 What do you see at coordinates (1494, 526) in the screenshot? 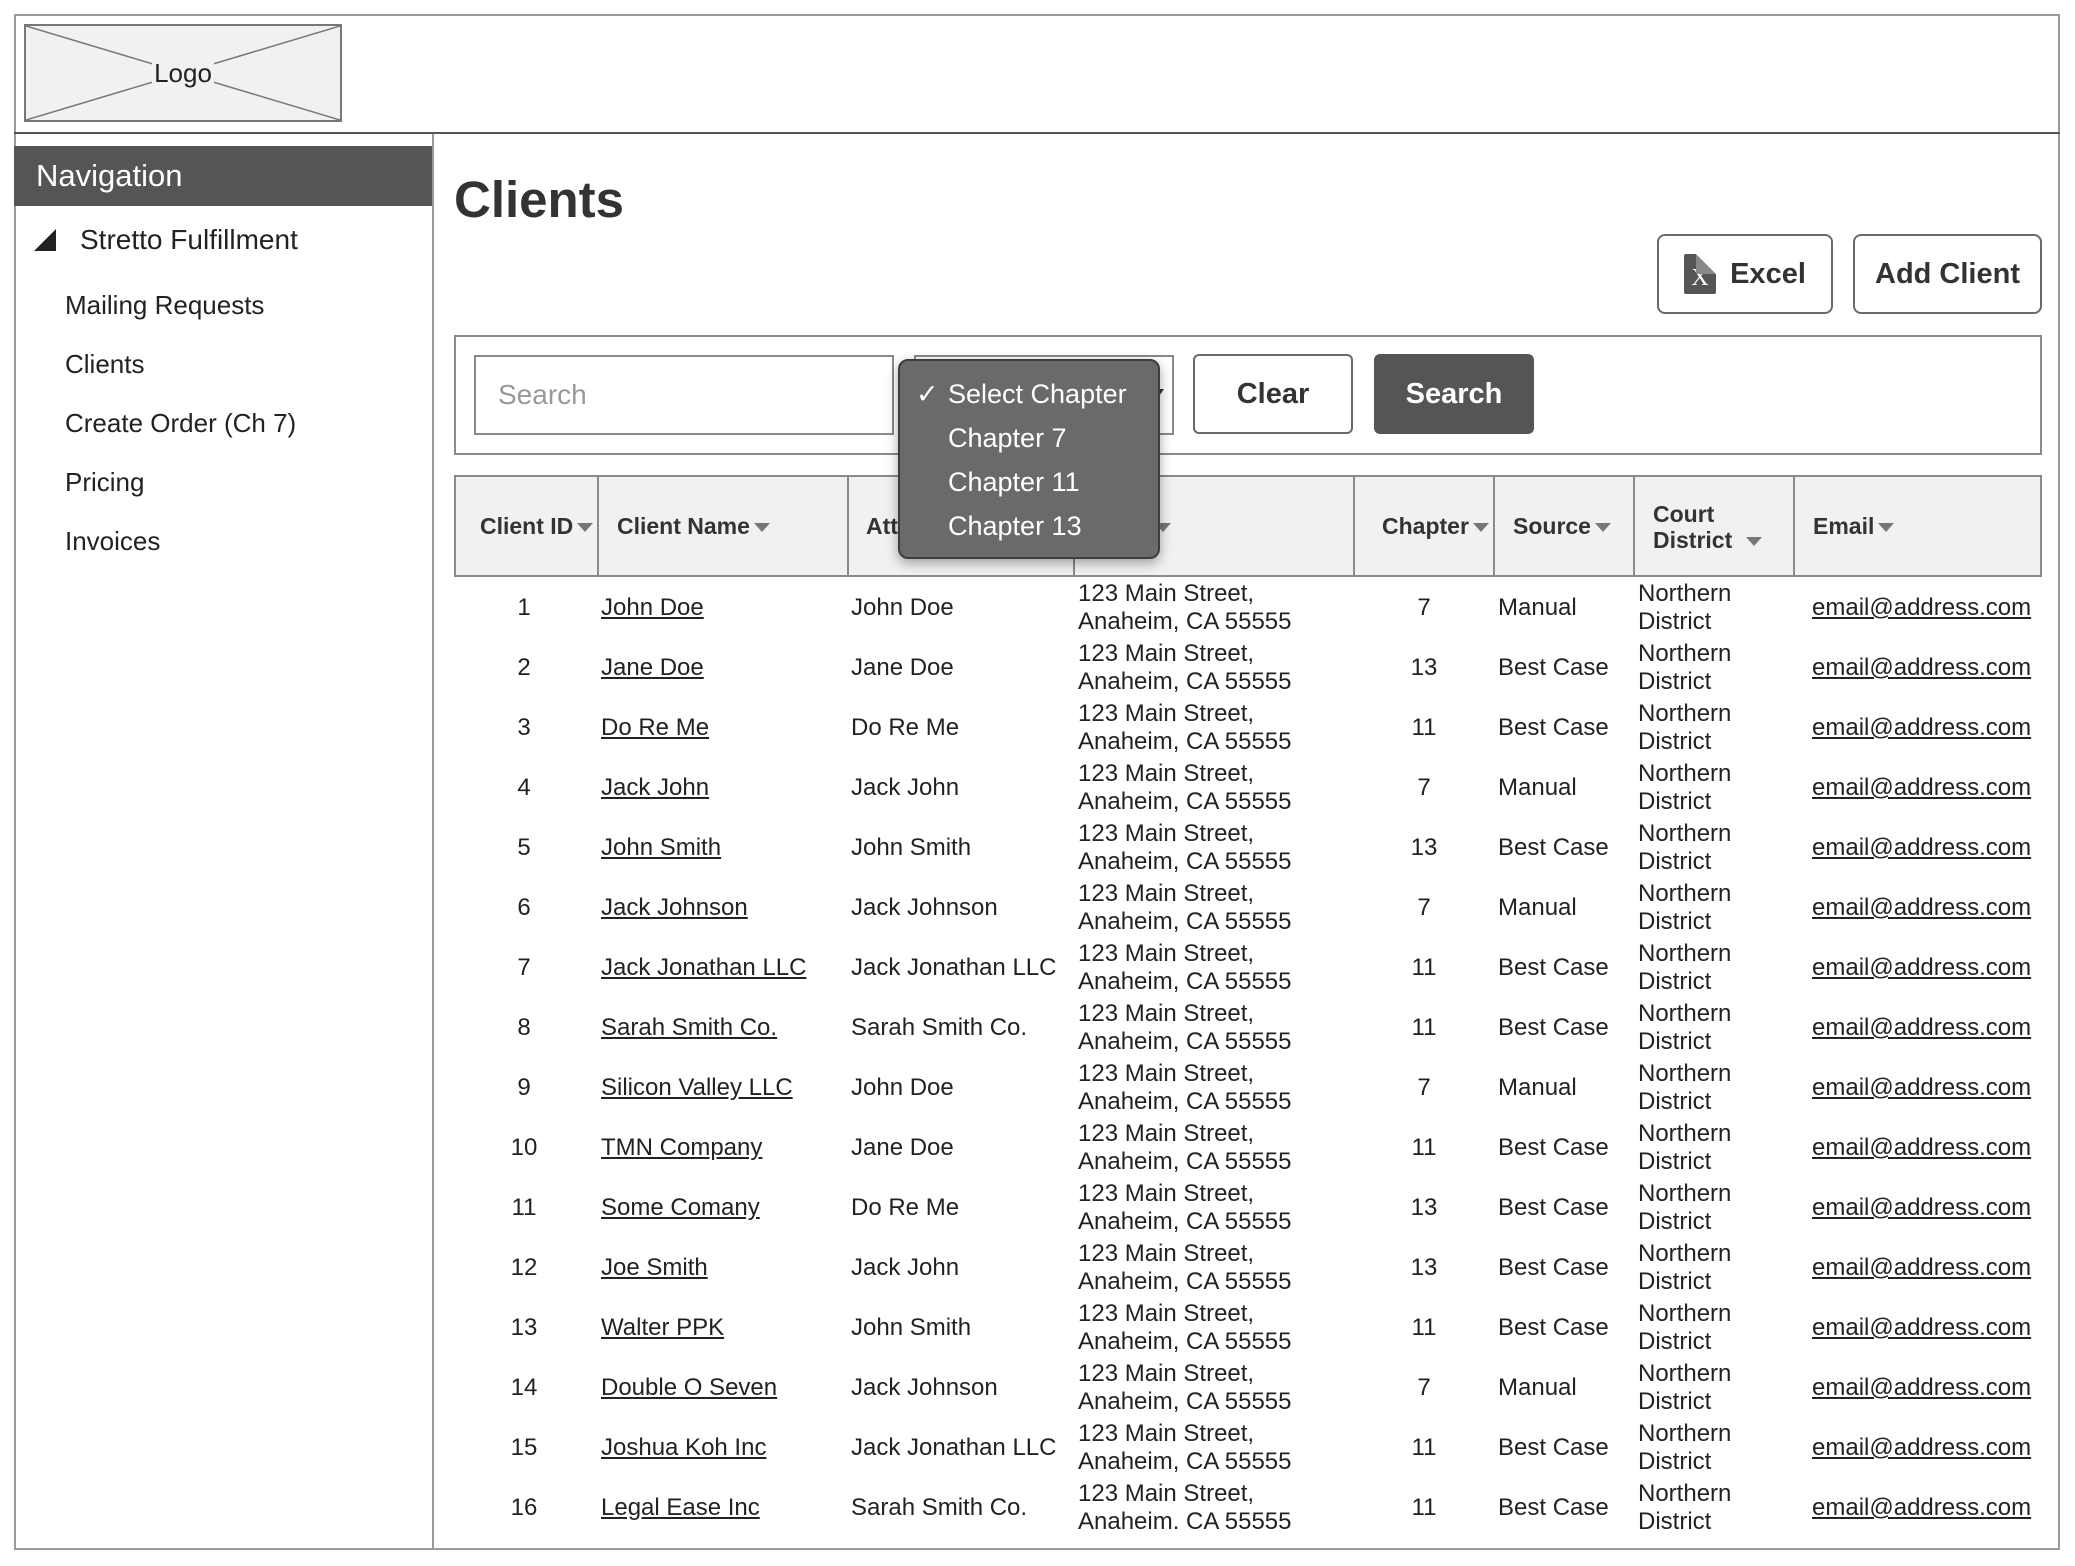
I see `column-divider` at bounding box center [1494, 526].